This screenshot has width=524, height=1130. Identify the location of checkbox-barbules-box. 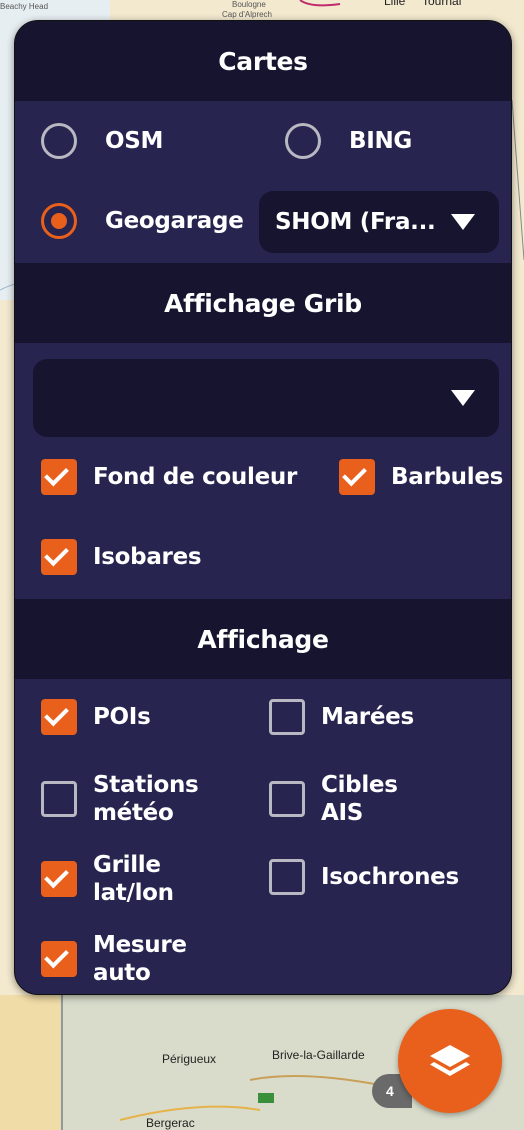
(357, 477).